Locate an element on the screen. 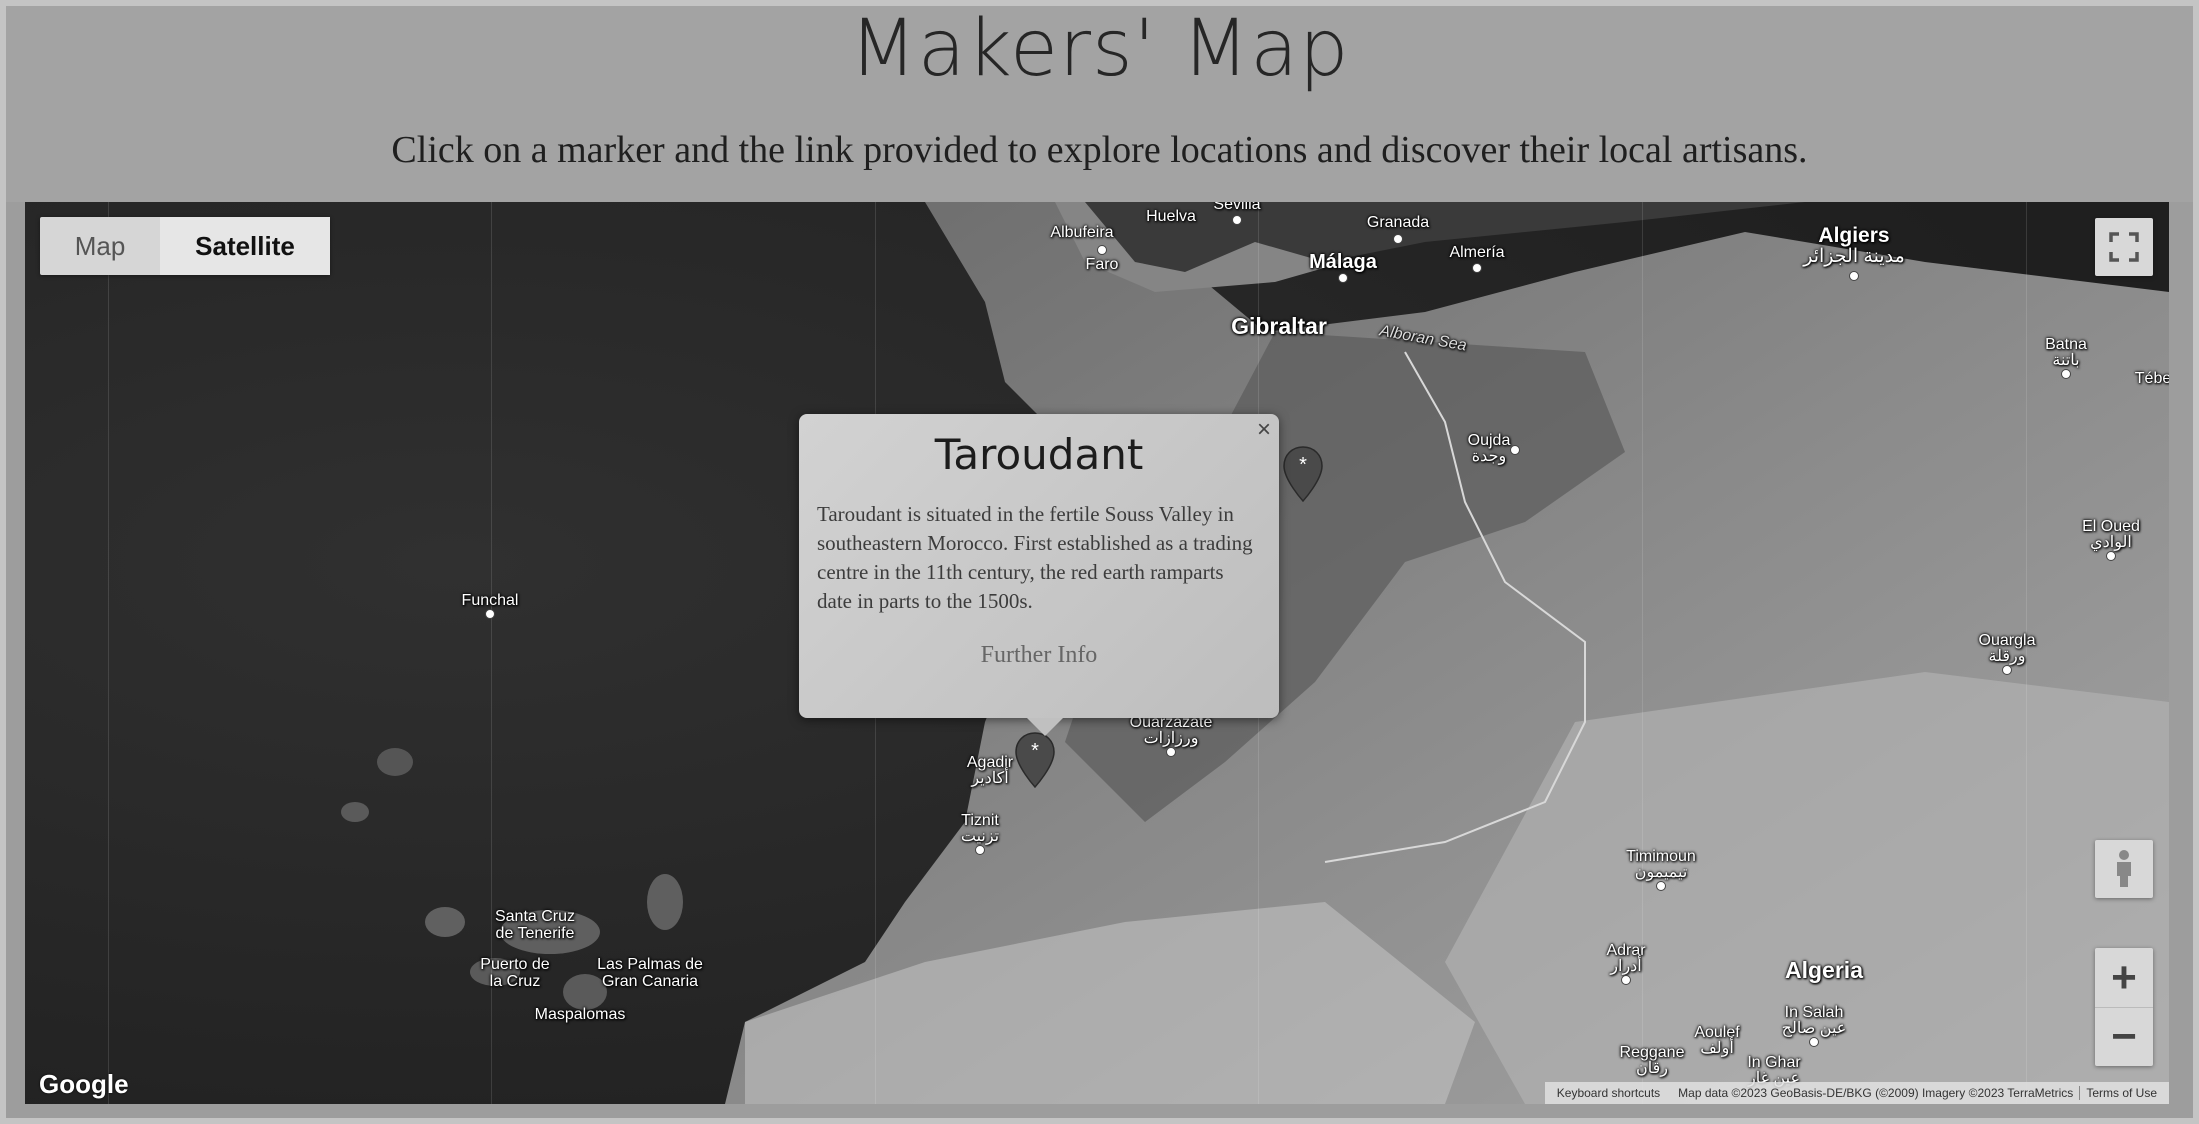  terms-of-use-link: Terms of Use is located at coordinates (2121, 1093).